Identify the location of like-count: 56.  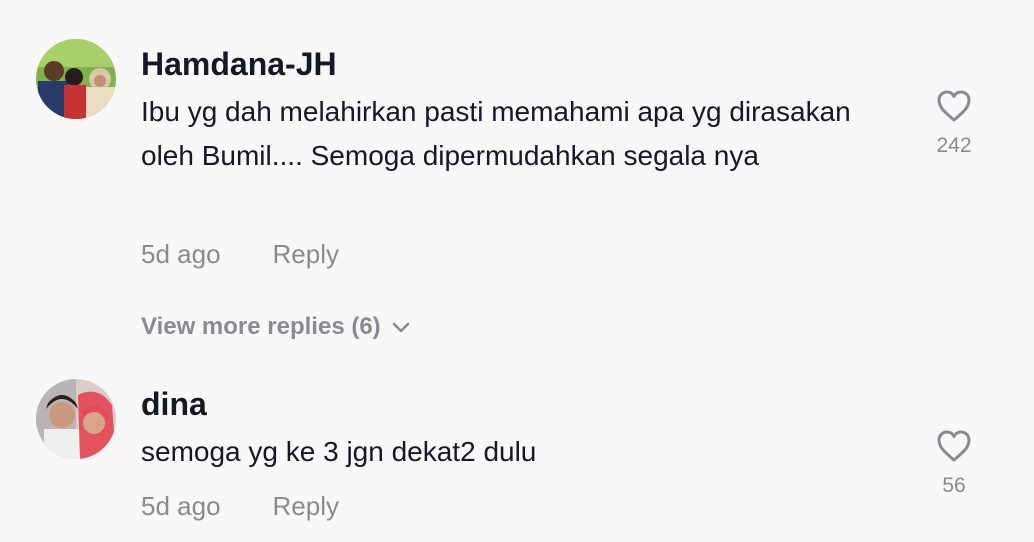
(954, 485).